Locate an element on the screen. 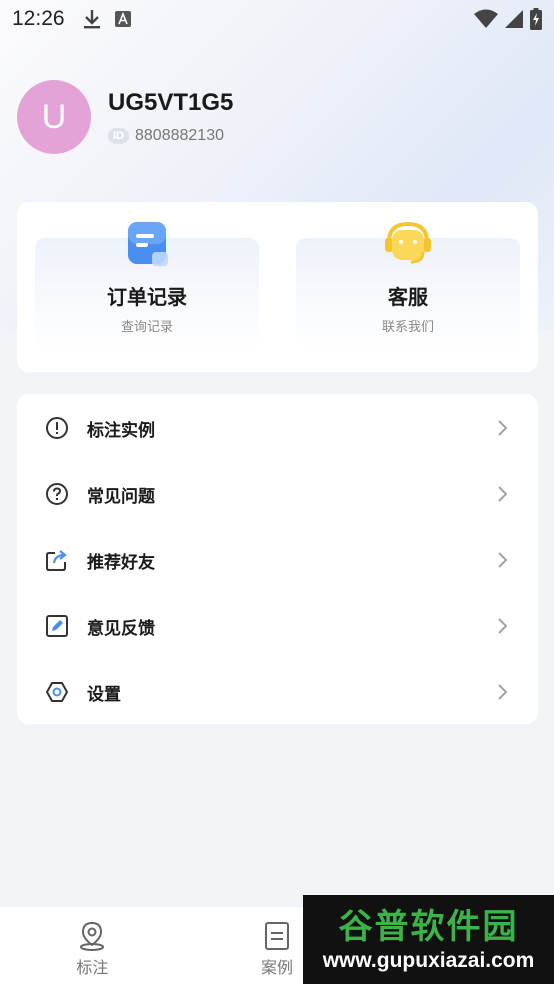 The height and width of the screenshot is (984, 554). edit-icon is located at coordinates (57, 626).